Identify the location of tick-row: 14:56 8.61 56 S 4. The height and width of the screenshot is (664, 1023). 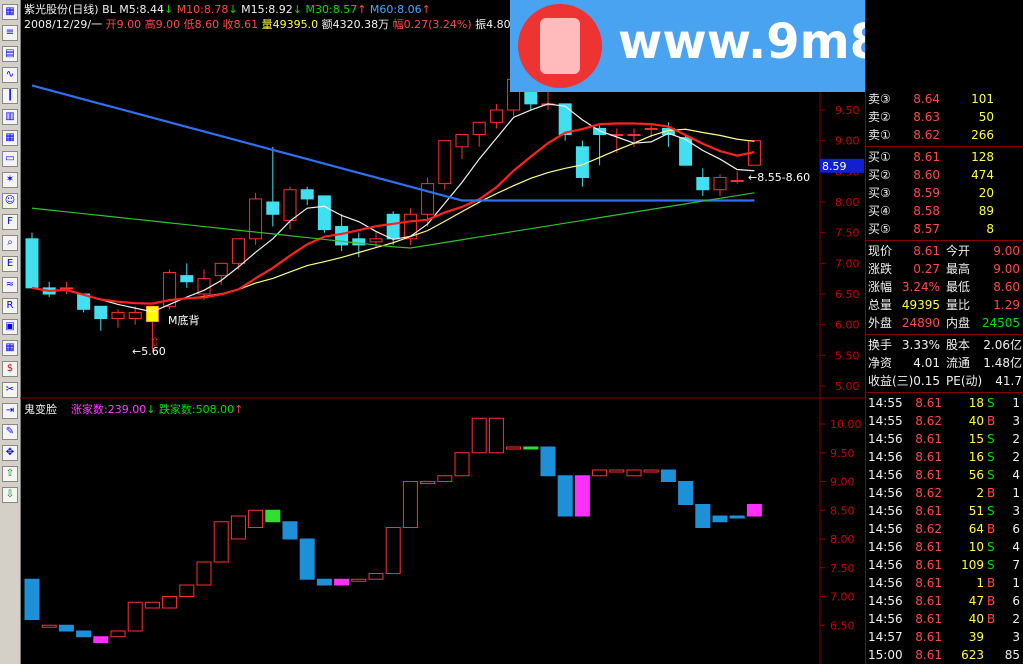
(944, 475).